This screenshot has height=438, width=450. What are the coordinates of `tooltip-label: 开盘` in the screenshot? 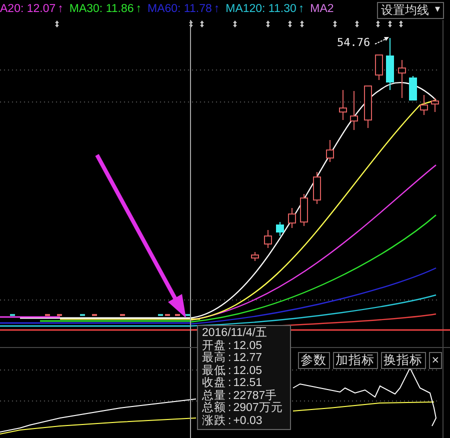 It's located at (214, 346).